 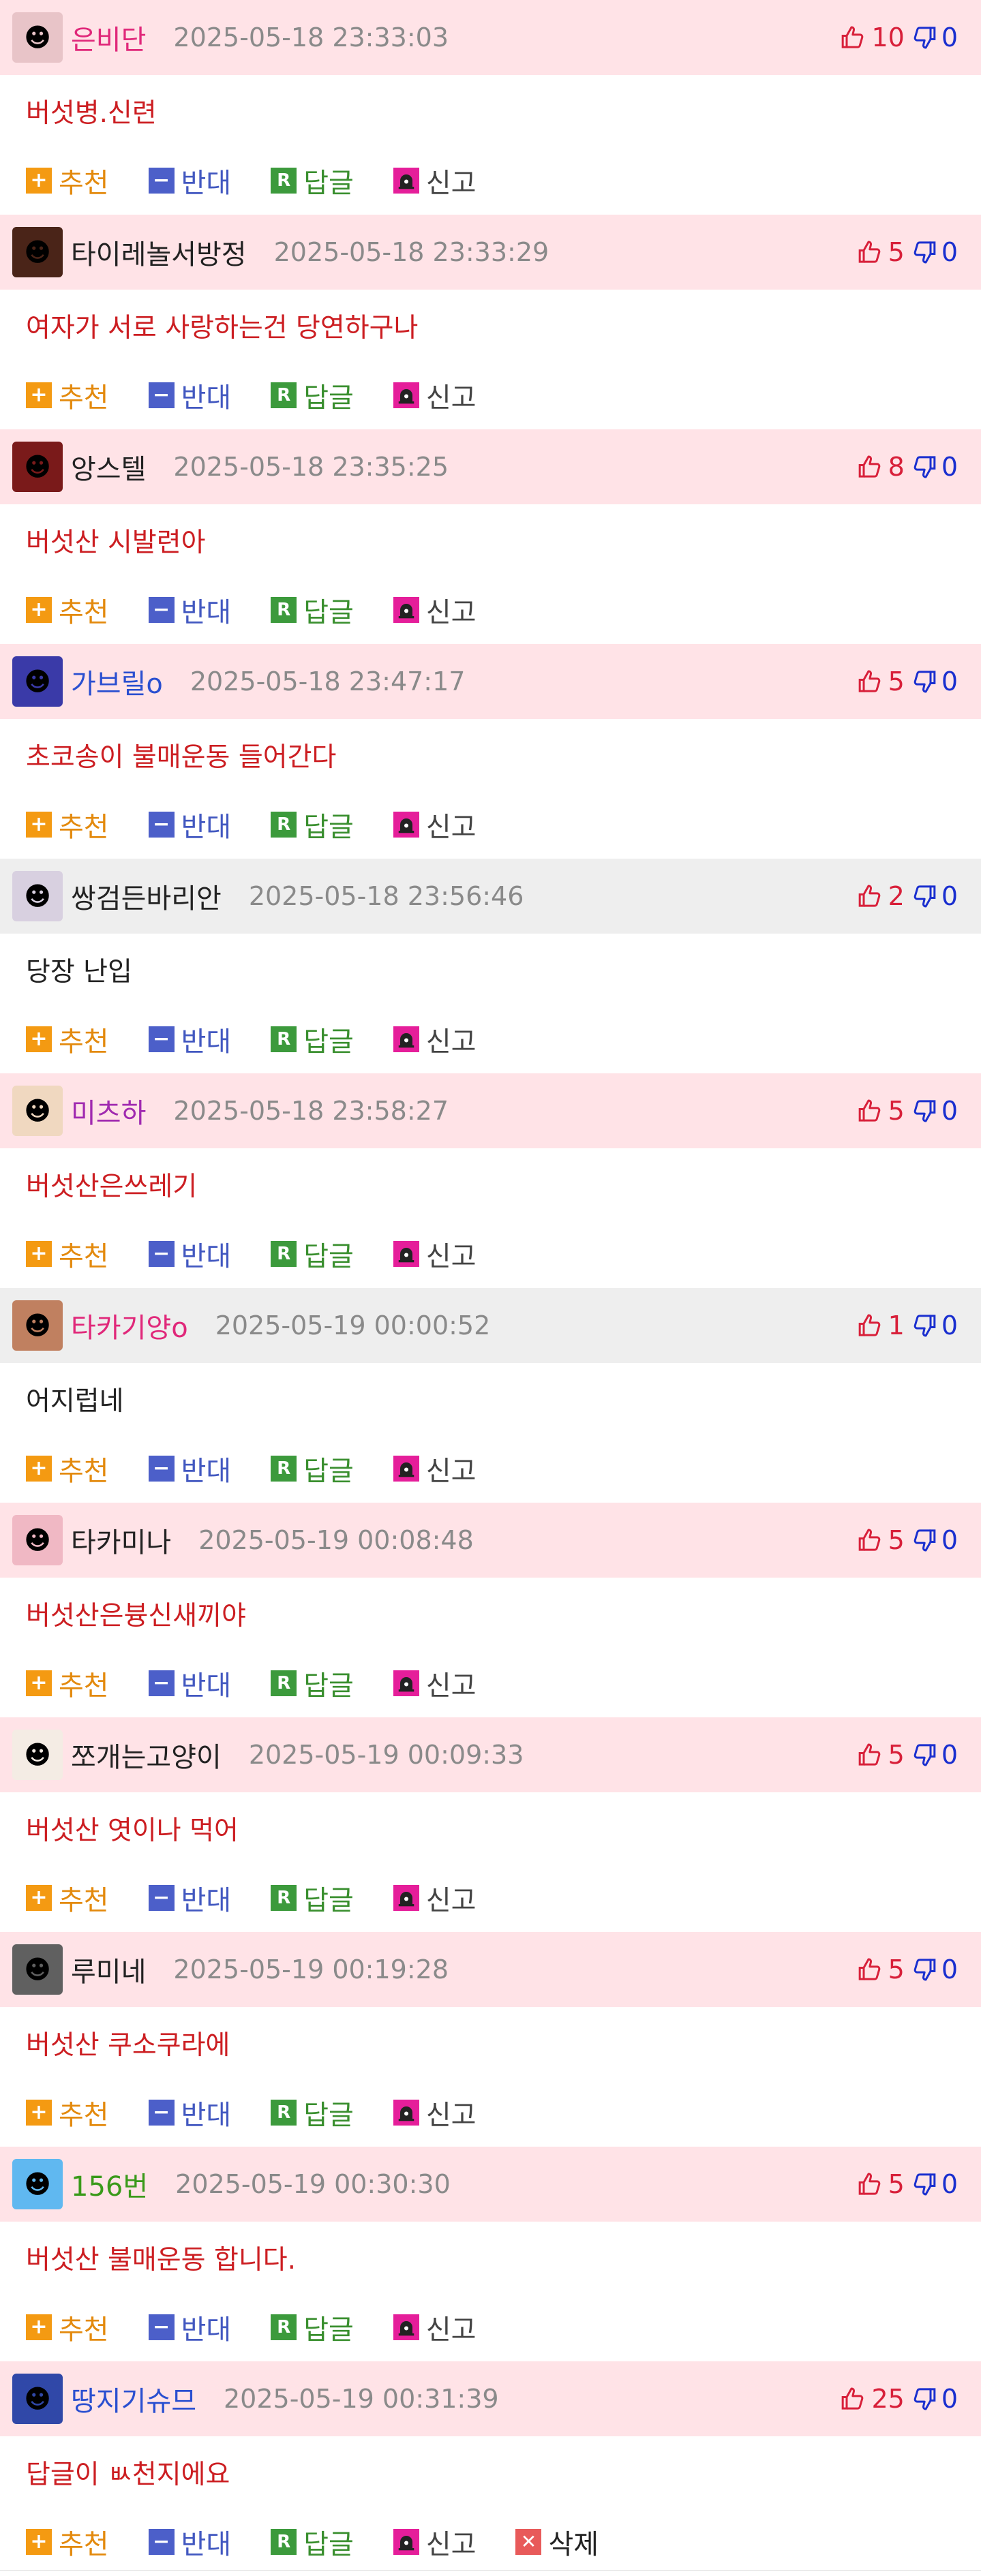 What do you see at coordinates (451, 612) in the screenshot?
I see `report-label: 신고` at bounding box center [451, 612].